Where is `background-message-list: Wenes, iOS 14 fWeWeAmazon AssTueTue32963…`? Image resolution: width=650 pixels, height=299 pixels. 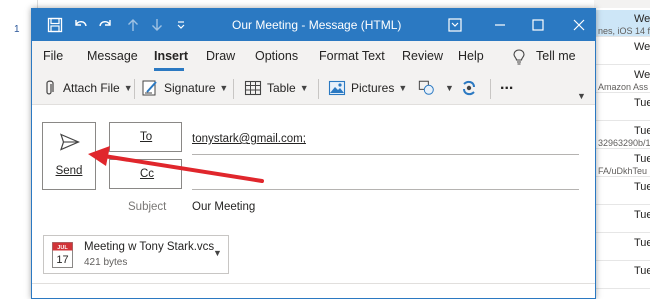
background-message-list: Wenes, iOS 14 fWeWeAmazon AssTueTue32963… is located at coordinates (622, 149).